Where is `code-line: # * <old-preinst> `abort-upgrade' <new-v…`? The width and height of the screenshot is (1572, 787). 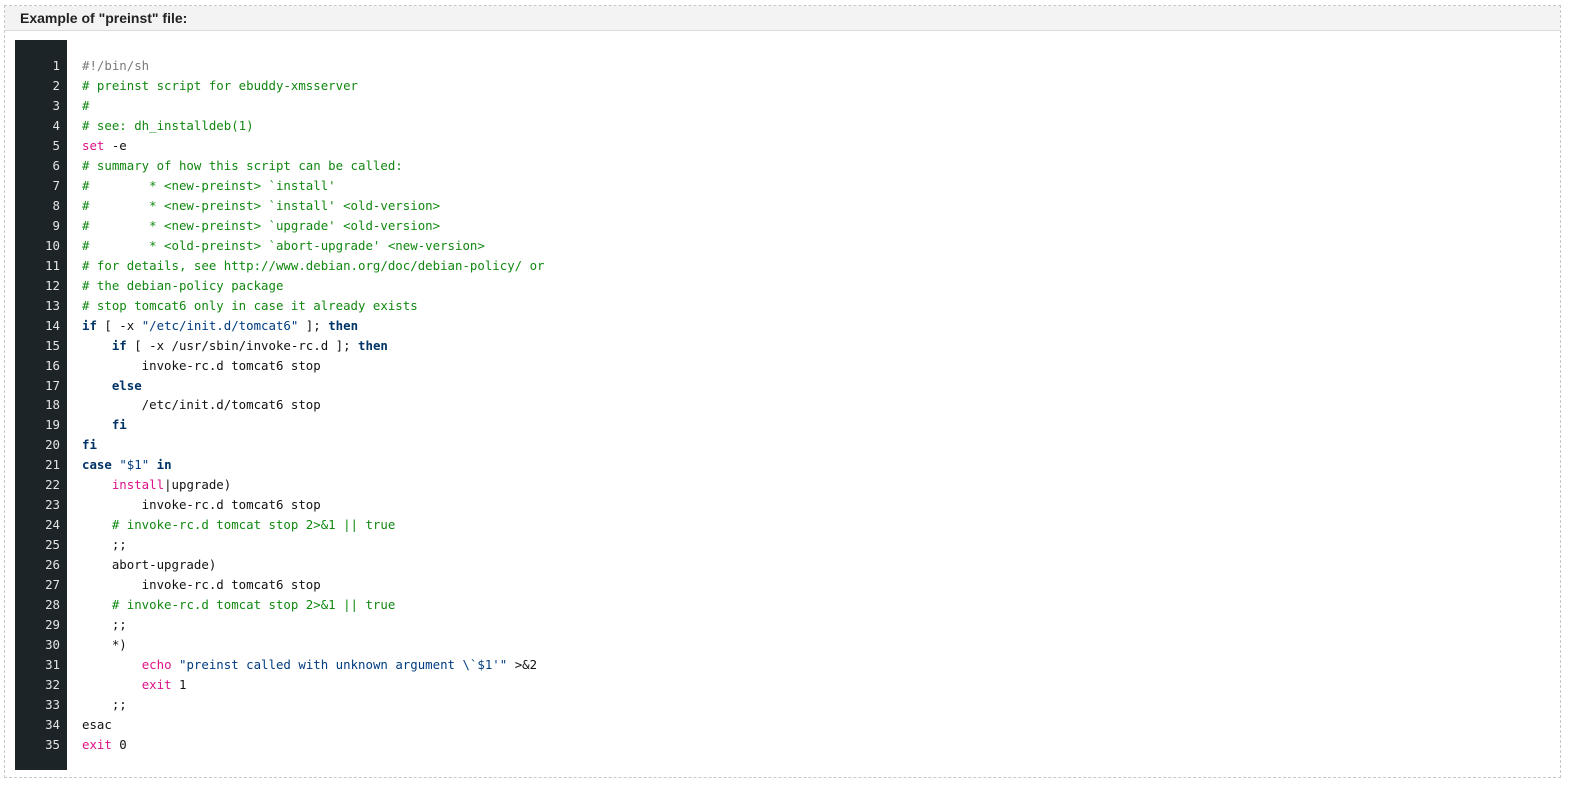
code-line: # * <old-preinst> `abort-upgrade' <new-v… is located at coordinates (818, 246).